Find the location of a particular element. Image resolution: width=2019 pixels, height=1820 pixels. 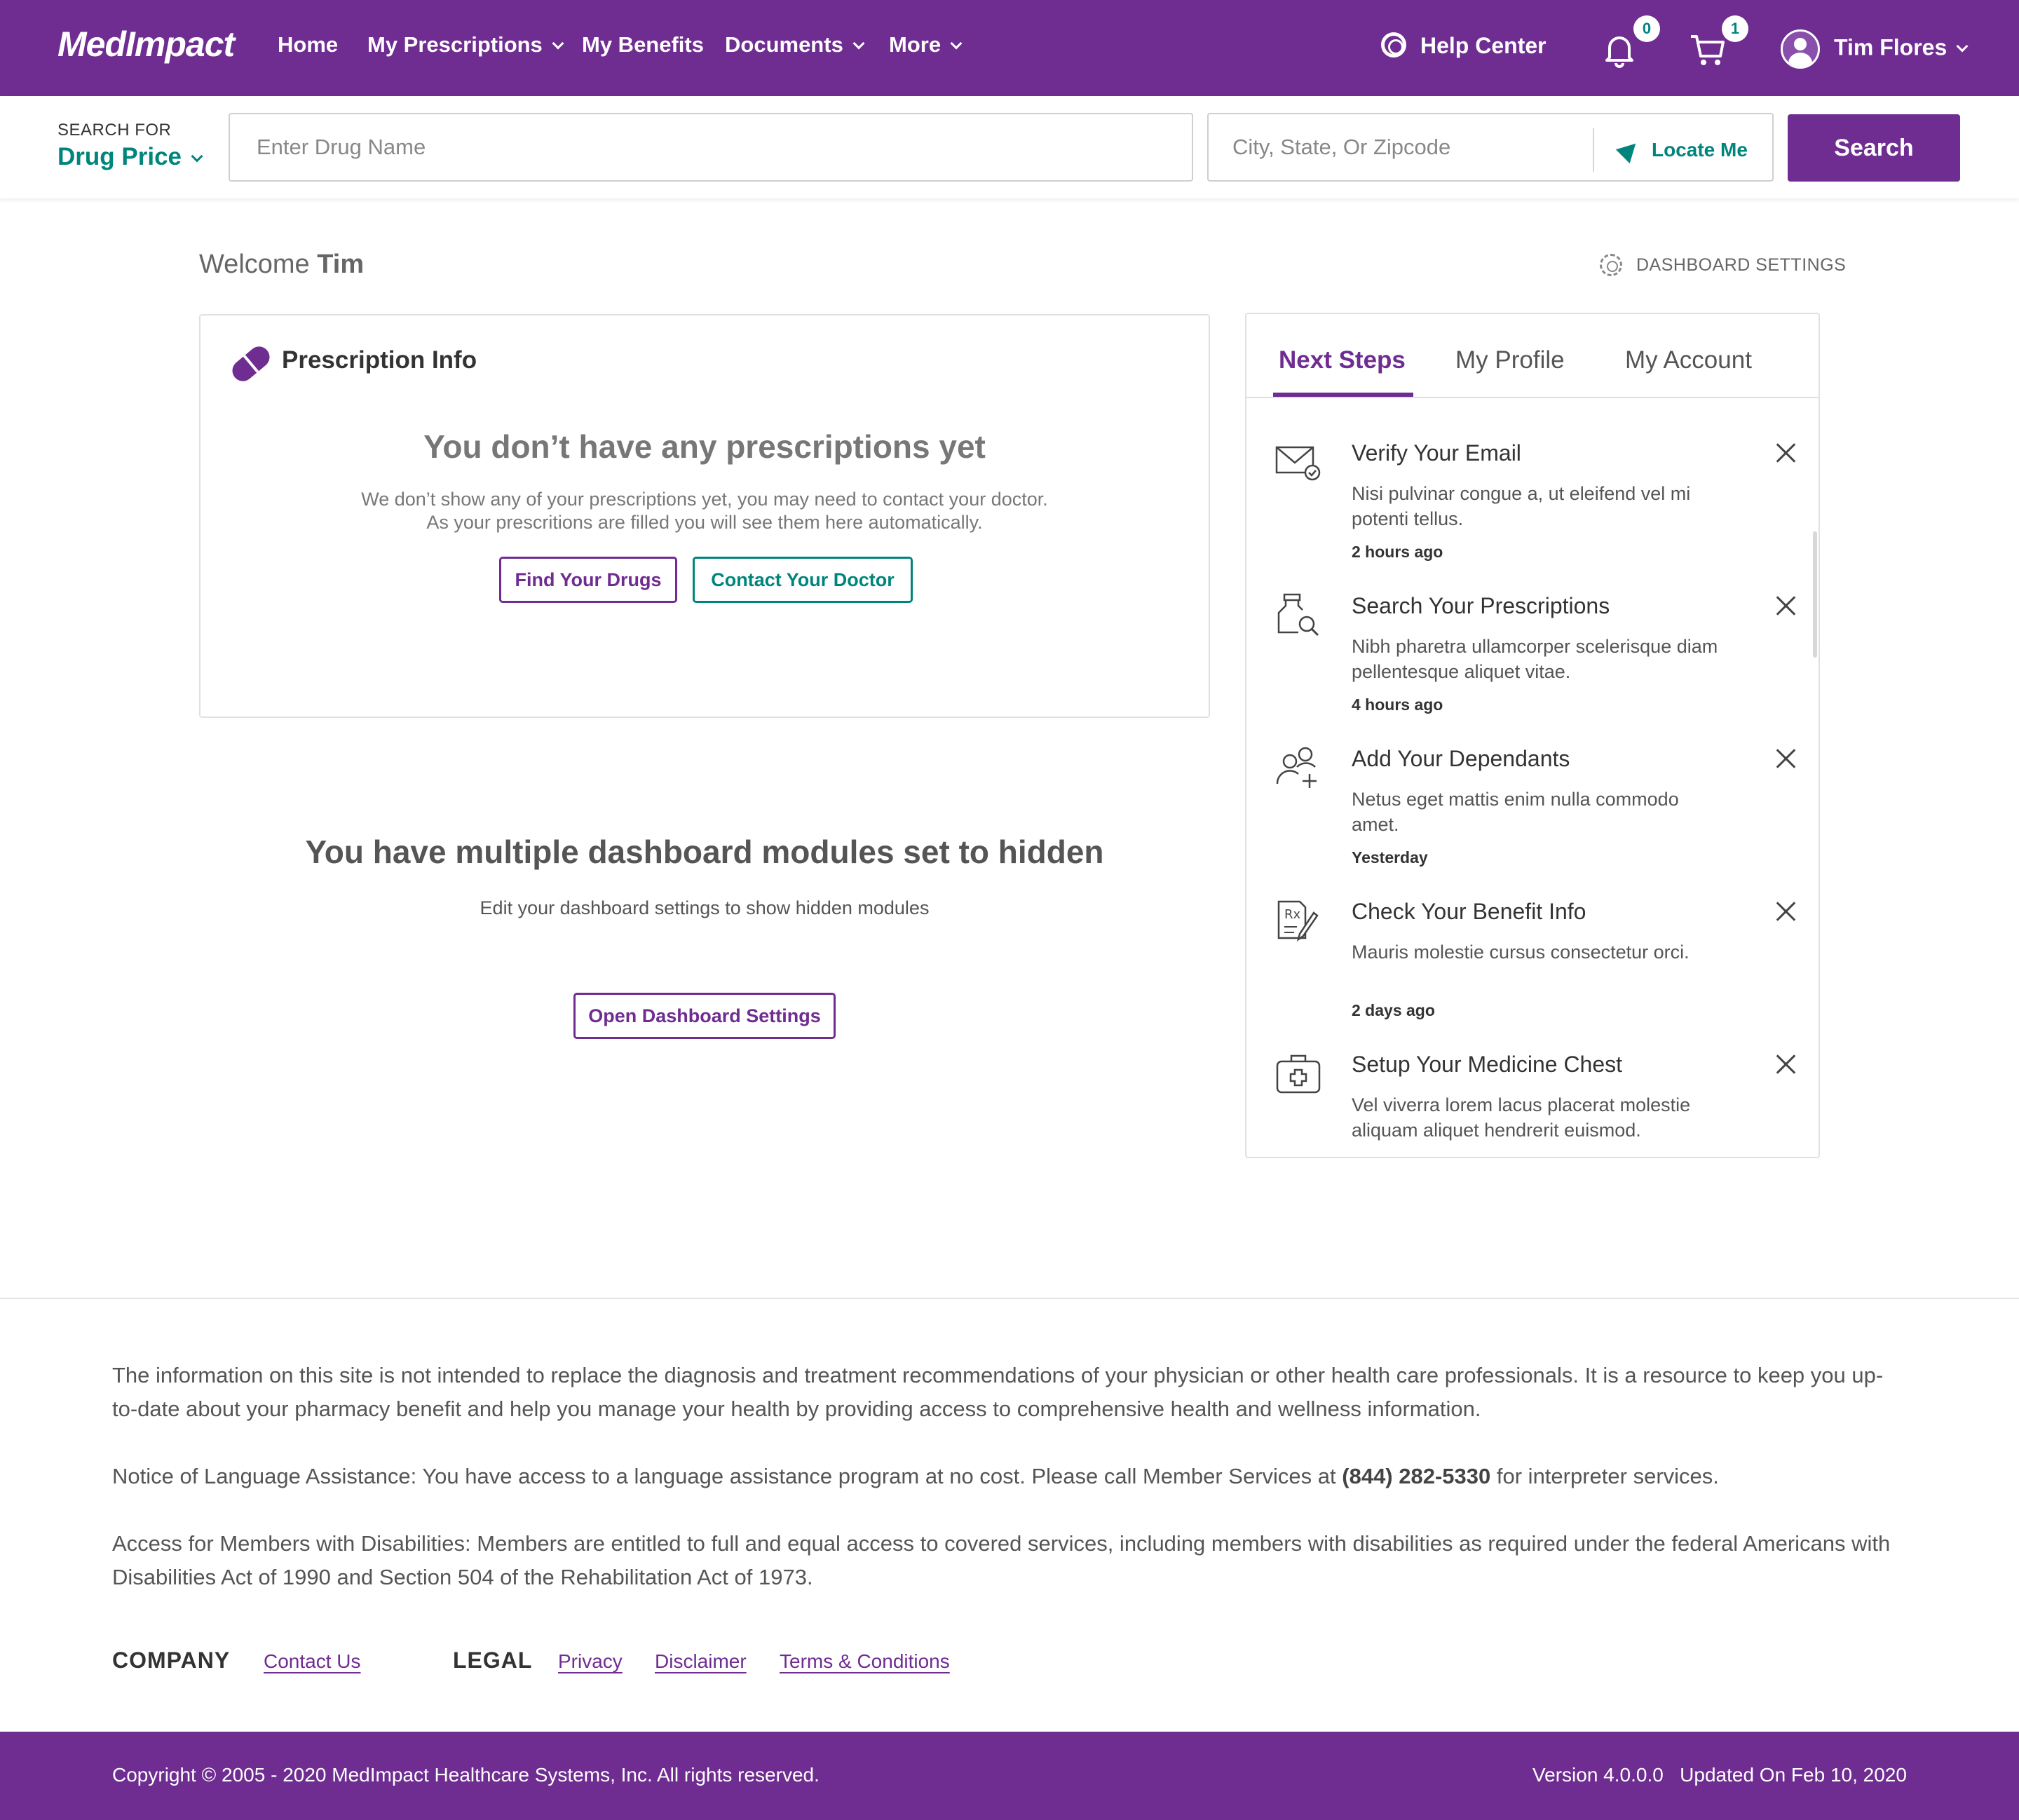

step-title: Check Your Benefit Info is located at coordinates (1469, 911).